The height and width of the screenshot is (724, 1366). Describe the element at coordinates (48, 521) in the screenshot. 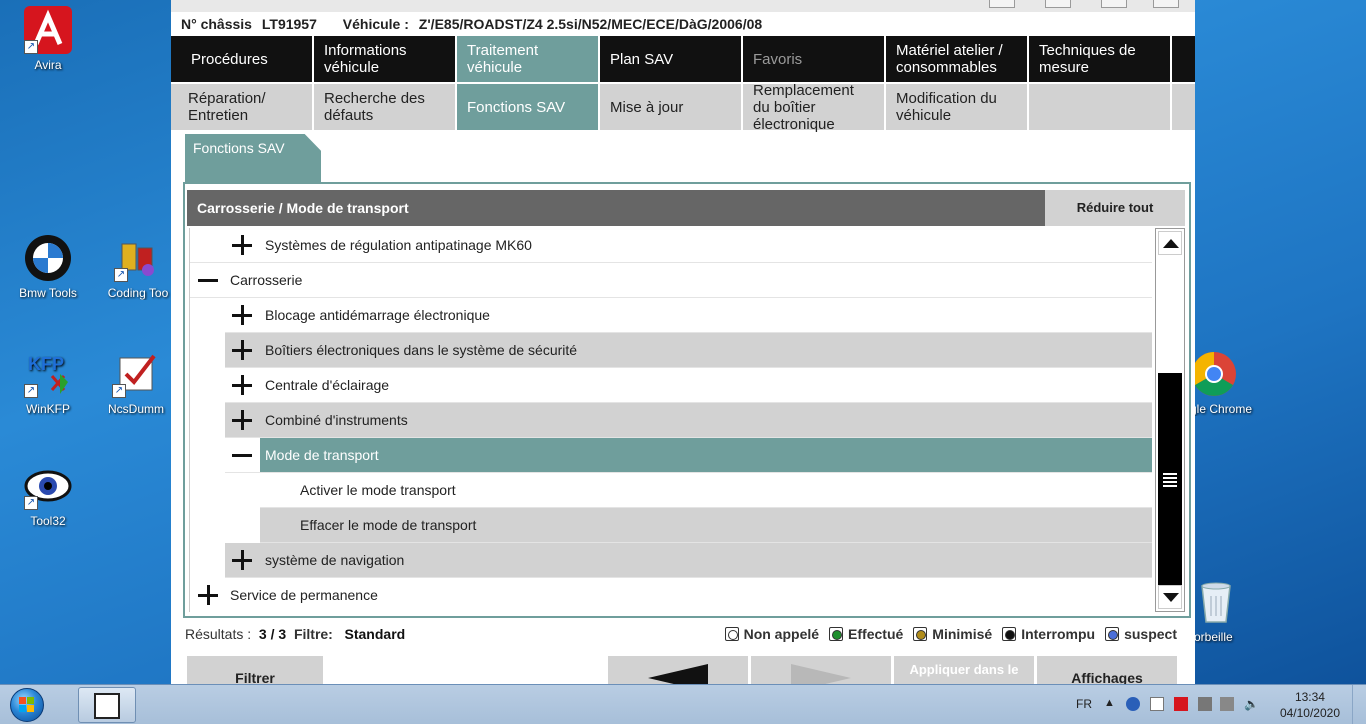

I see `desktop-icon-label: Tool32` at that location.